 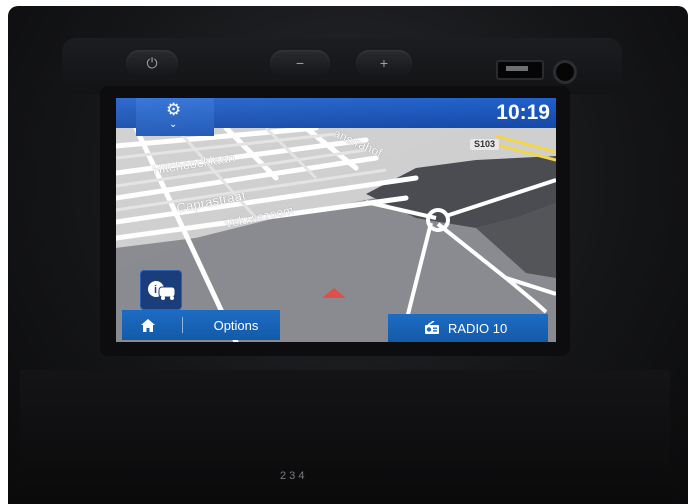 What do you see at coordinates (565, 72) in the screenshot?
I see `aux-jack` at bounding box center [565, 72].